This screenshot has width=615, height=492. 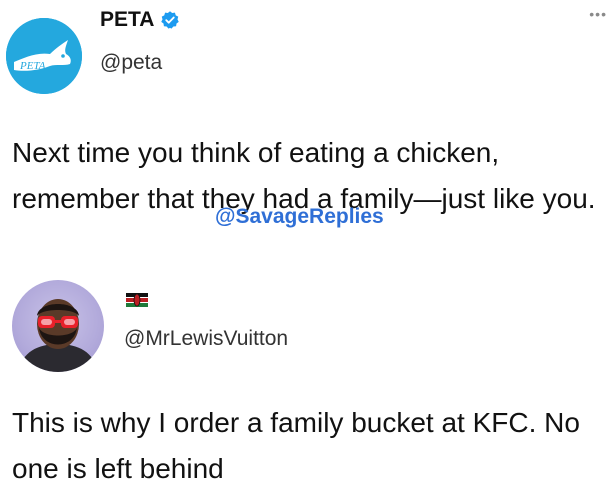 What do you see at coordinates (131, 63) in the screenshot?
I see `account-handle: @peta` at bounding box center [131, 63].